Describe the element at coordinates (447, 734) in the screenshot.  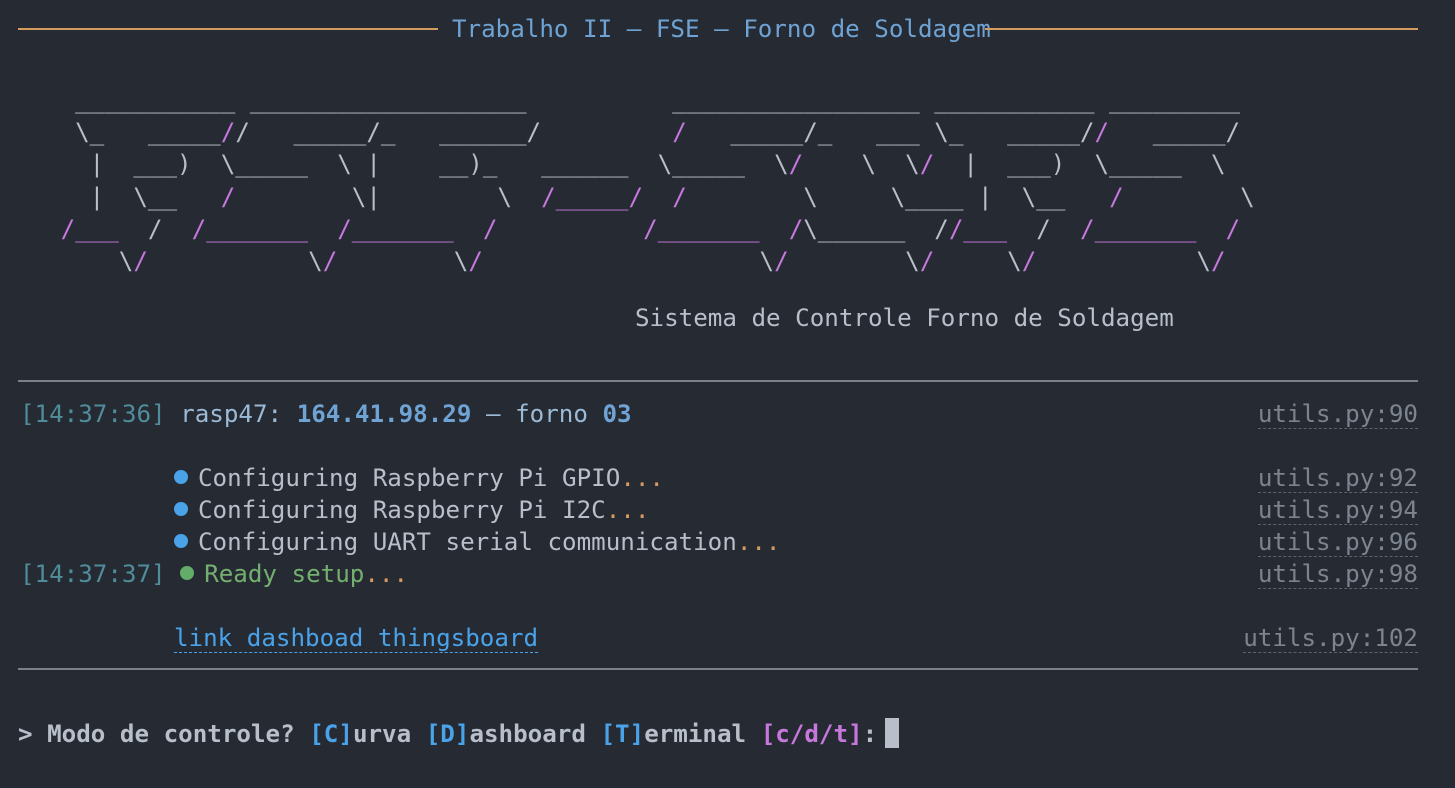
I see `option-dashboard-key: [D]` at that location.